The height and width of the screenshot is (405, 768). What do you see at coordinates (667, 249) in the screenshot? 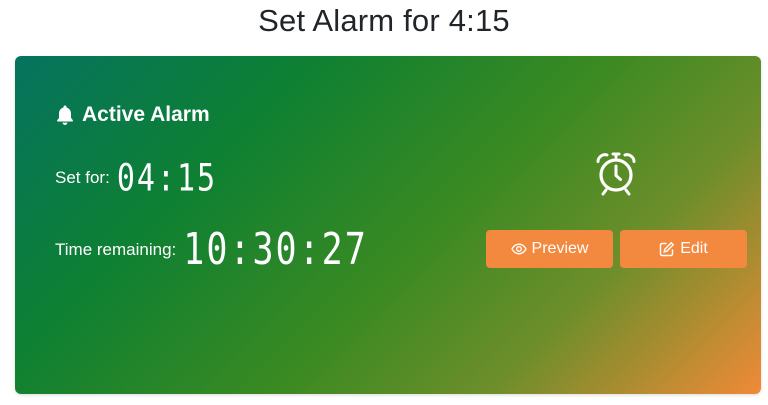
I see `edit-icon` at bounding box center [667, 249].